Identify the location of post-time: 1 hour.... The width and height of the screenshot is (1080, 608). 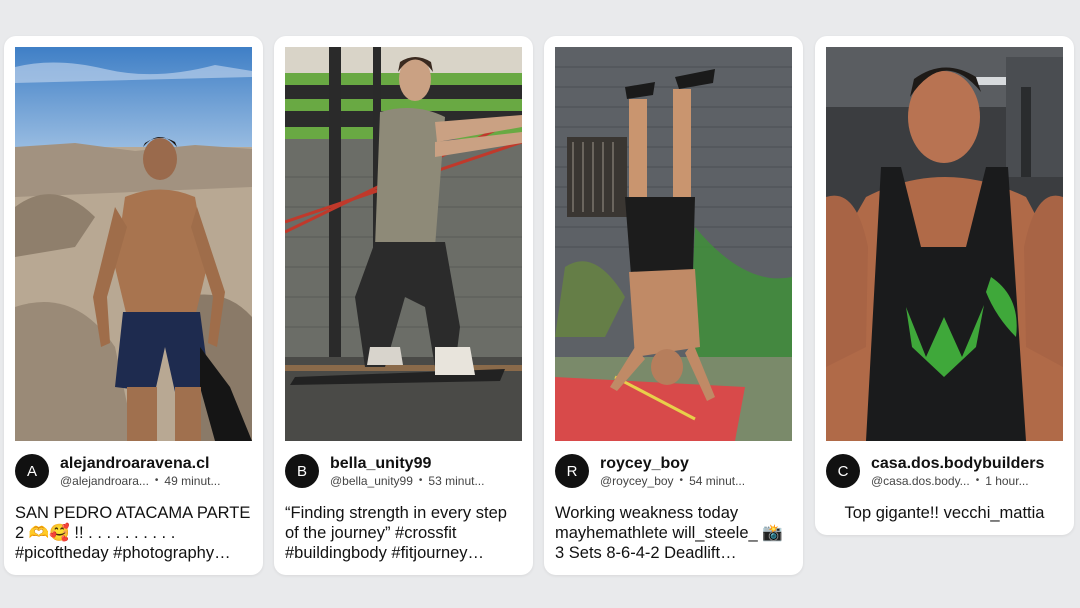
(1007, 480).